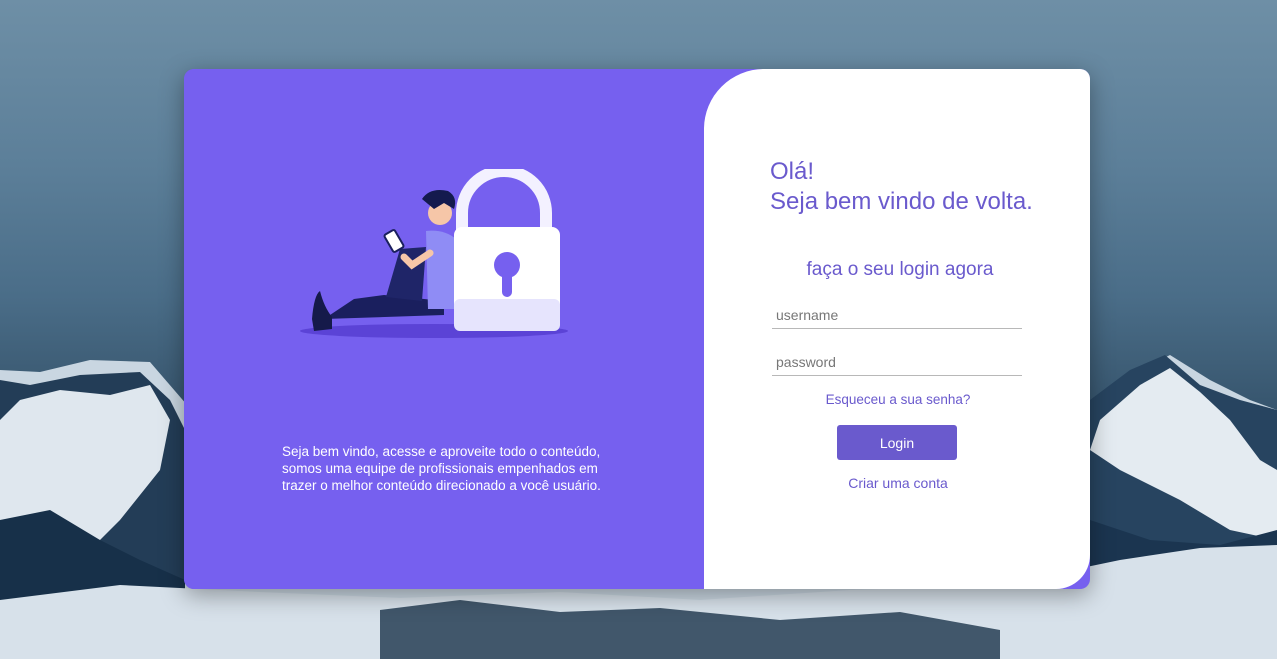 This screenshot has height=659, width=1277. Describe the element at coordinates (900, 269) in the screenshot. I see `login-subtitle: faça o seu login agora` at that location.